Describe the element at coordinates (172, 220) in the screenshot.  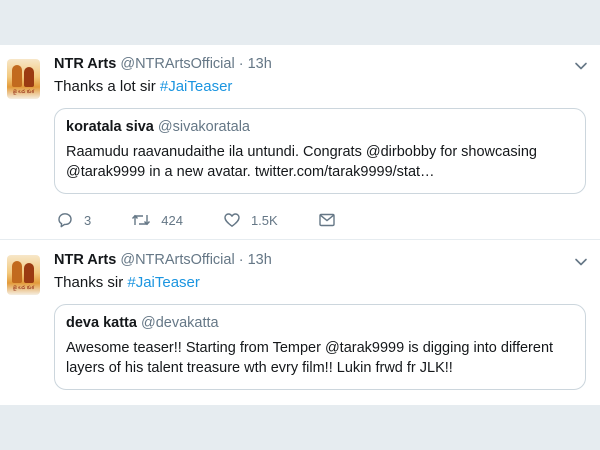
I see `retweet-count: 424` at that location.